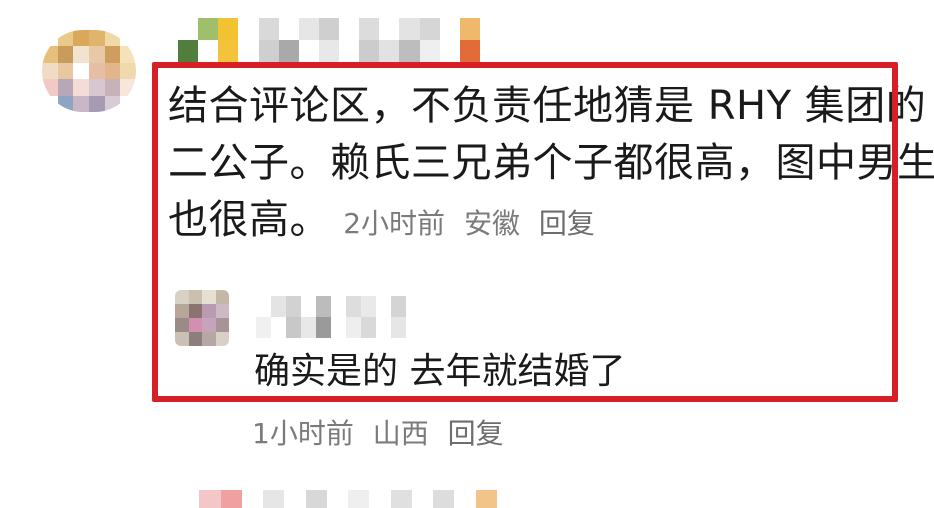 Image resolution: width=934 pixels, height=508 pixels. What do you see at coordinates (394, 223) in the screenshot?
I see `comment-time: 2小时前` at bounding box center [394, 223].